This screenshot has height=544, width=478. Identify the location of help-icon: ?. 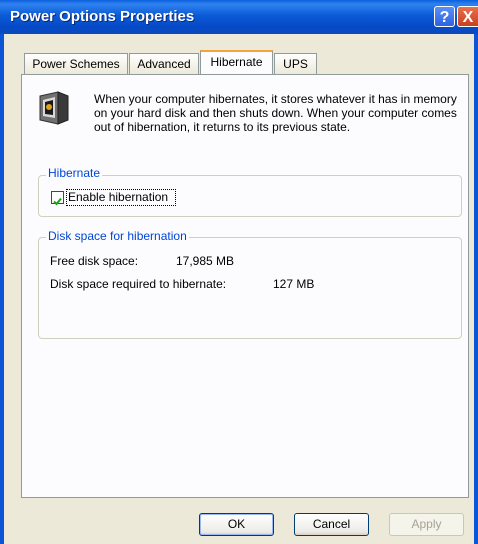
(444, 17).